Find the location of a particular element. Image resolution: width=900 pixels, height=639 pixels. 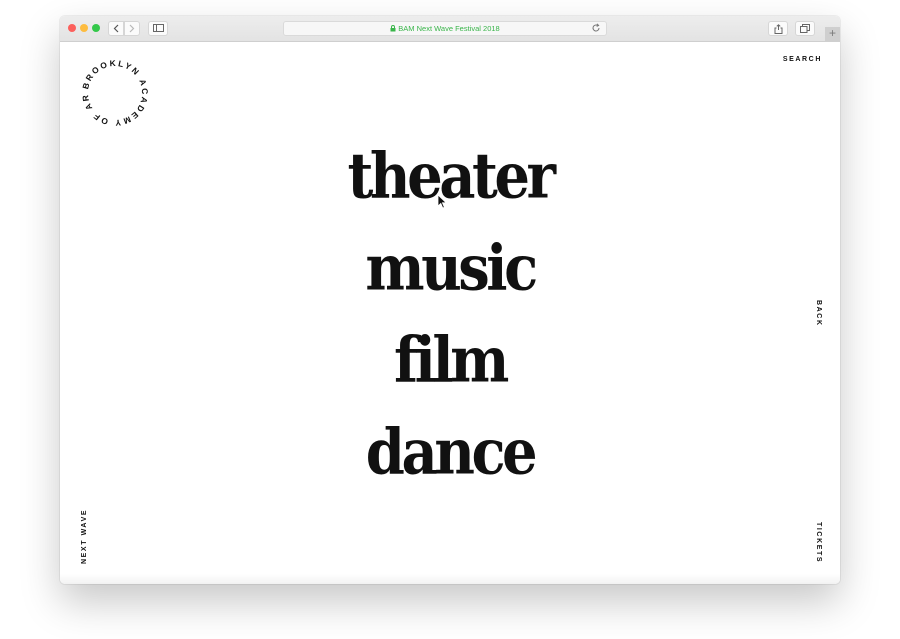

minimize-window-button is located at coordinates (84, 28).